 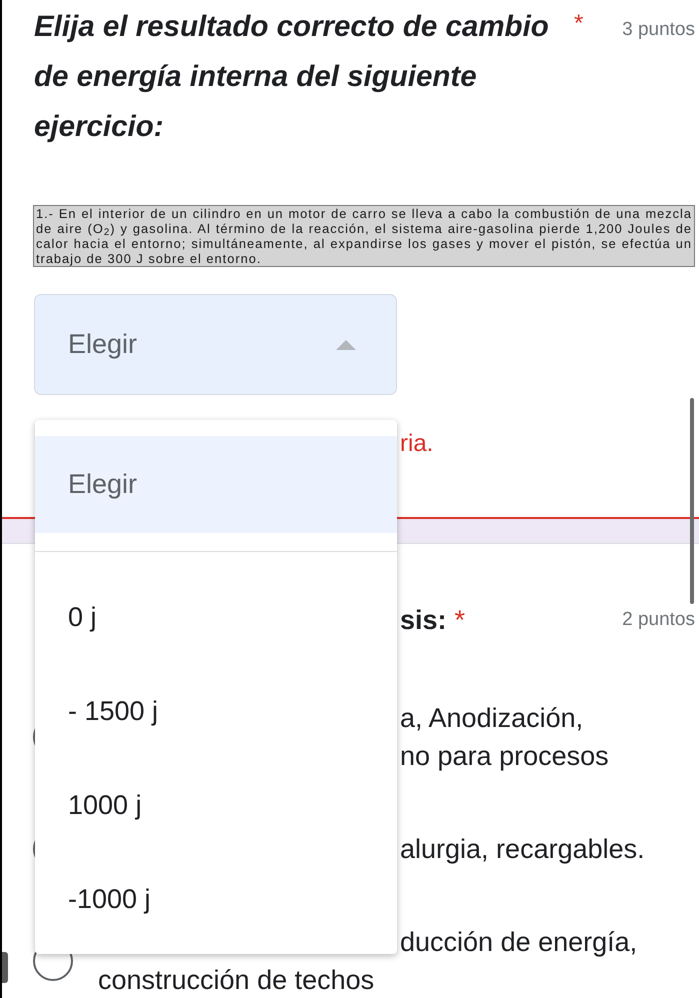 I want to click on option-label: alurgia, recargables., so click(x=522, y=849).